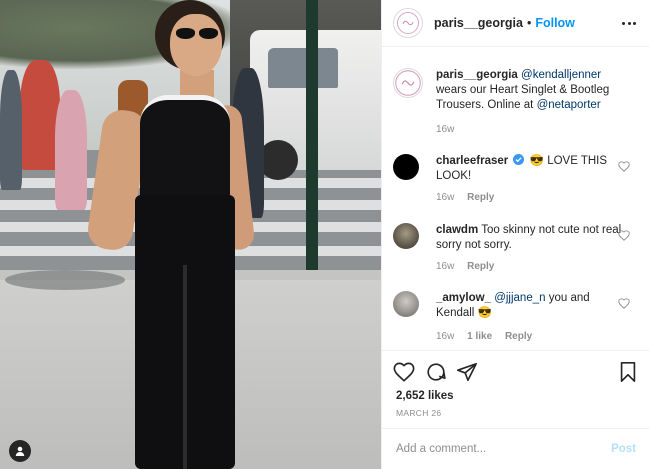 This screenshot has height=469, width=649. What do you see at coordinates (185, 150) in the screenshot?
I see `photo-heart-singlet` at bounding box center [185, 150].